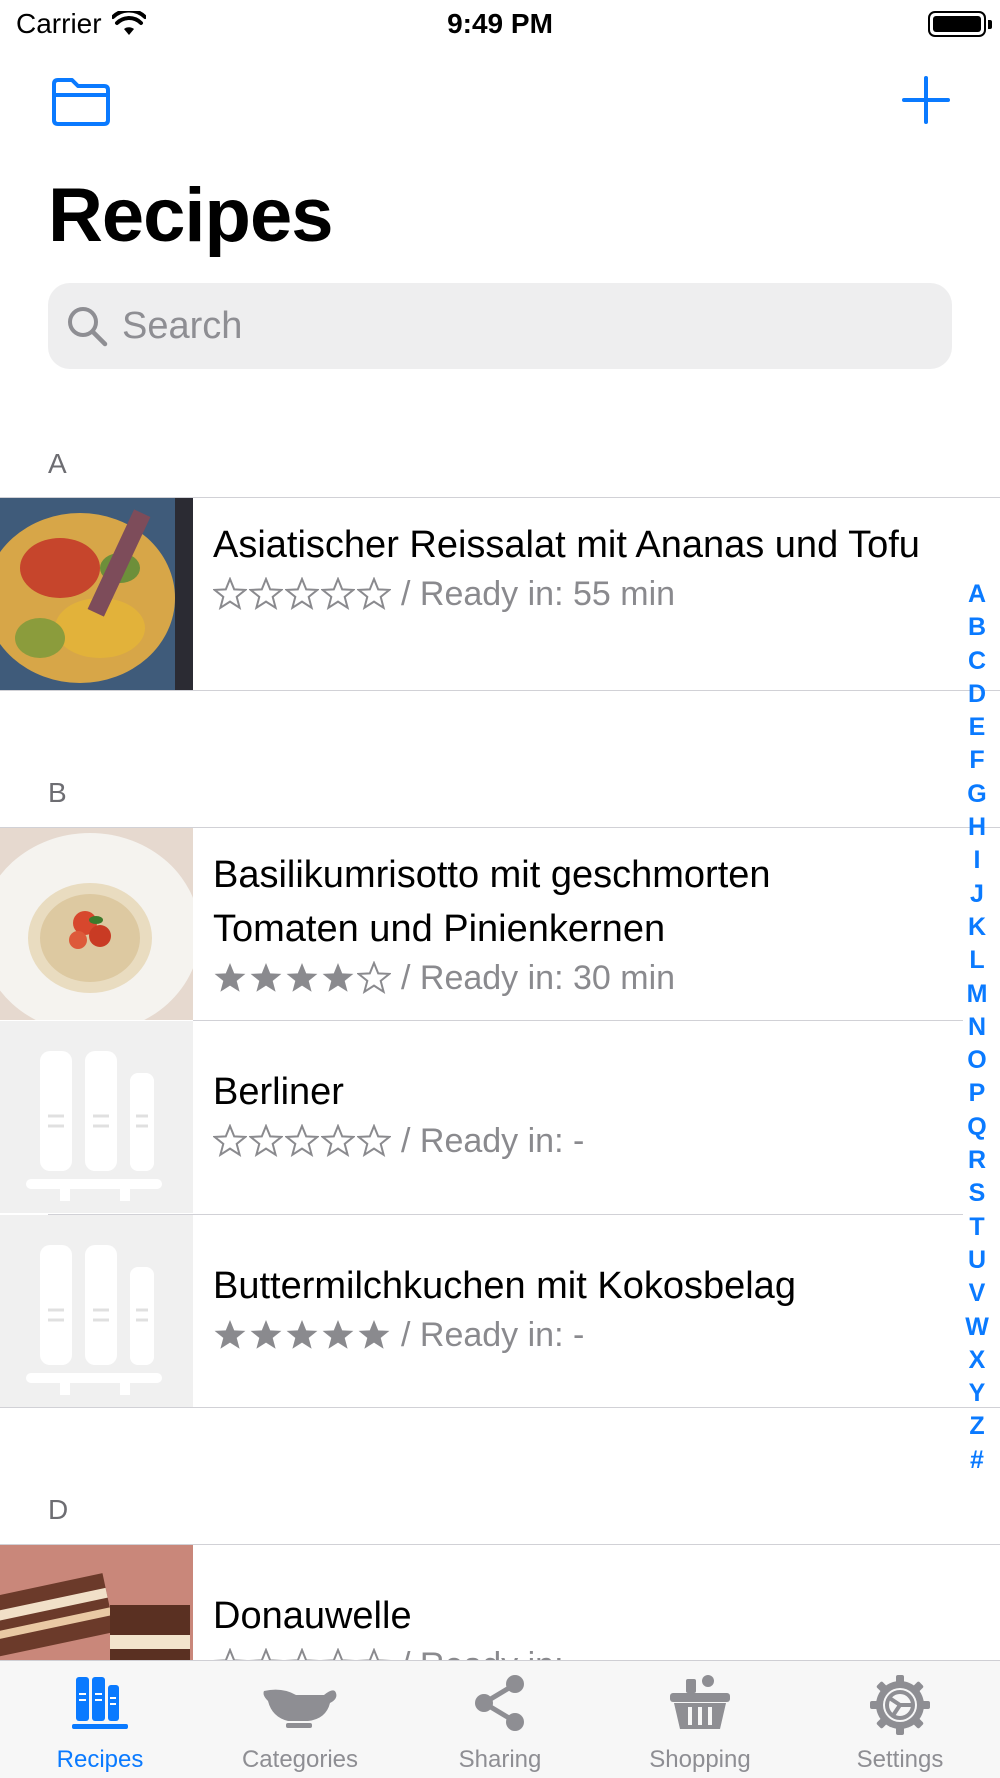 This screenshot has height=1778, width=1000. I want to click on plus-icon, so click(926, 100).